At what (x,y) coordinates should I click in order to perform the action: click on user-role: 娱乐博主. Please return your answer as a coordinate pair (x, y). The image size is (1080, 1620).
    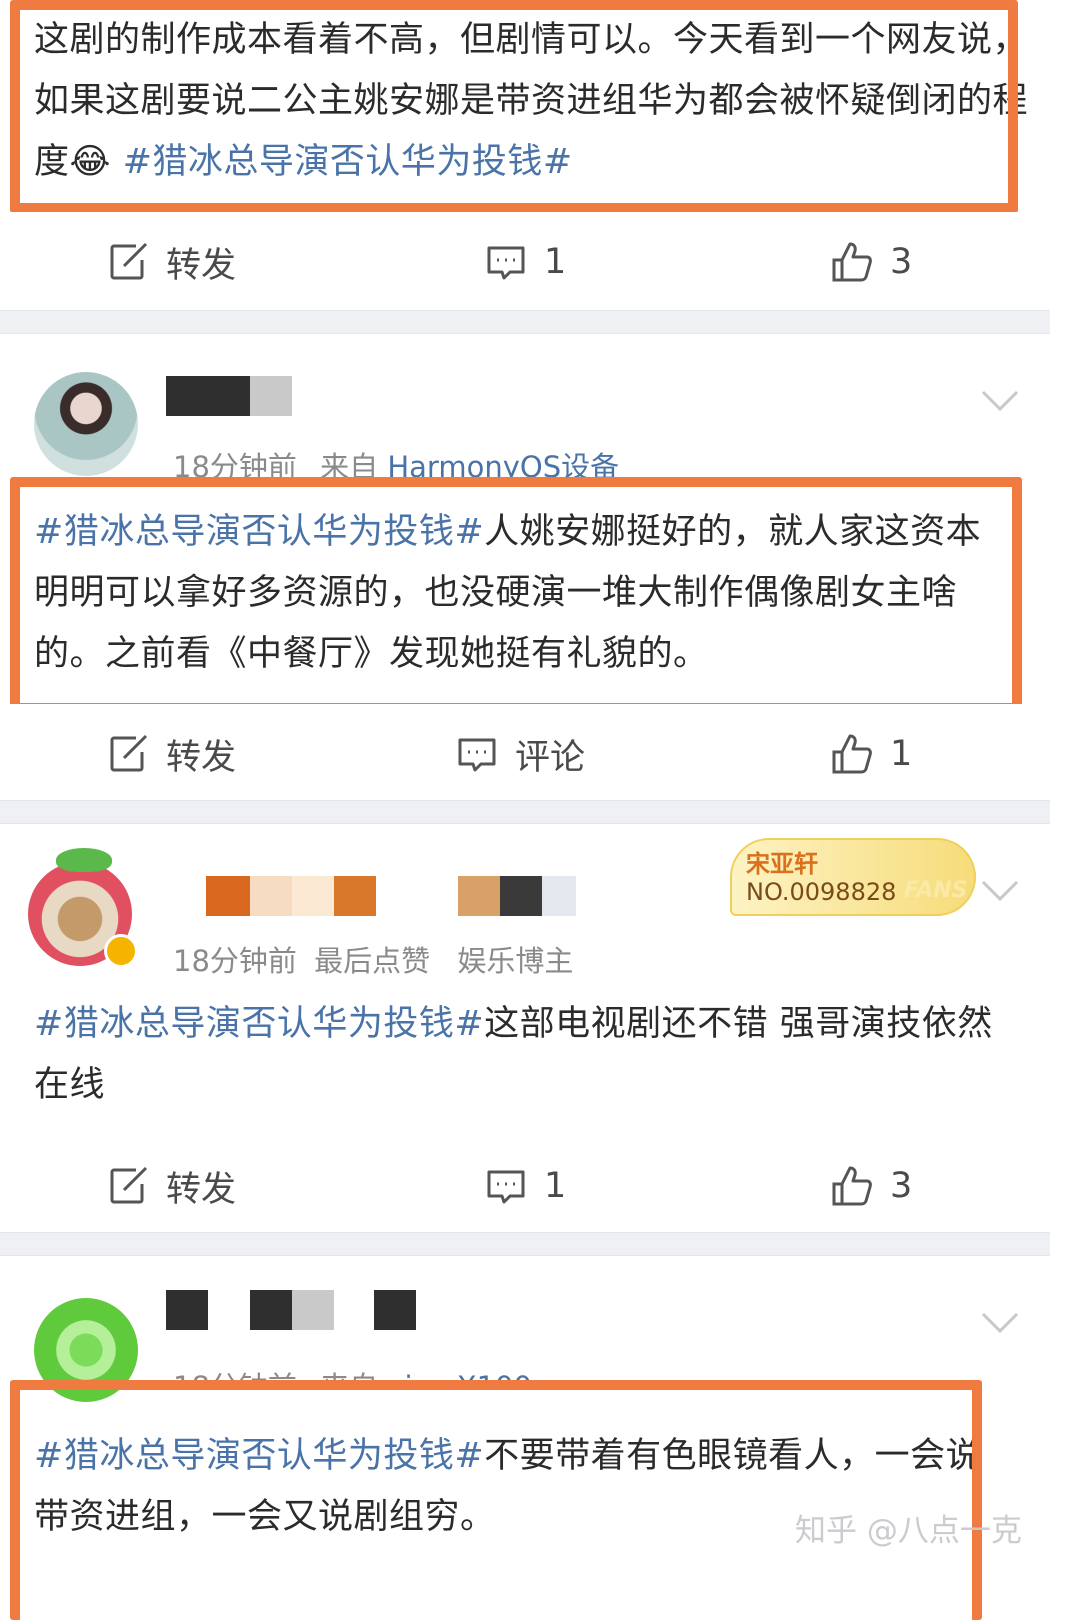
    Looking at the image, I should click on (515, 961).